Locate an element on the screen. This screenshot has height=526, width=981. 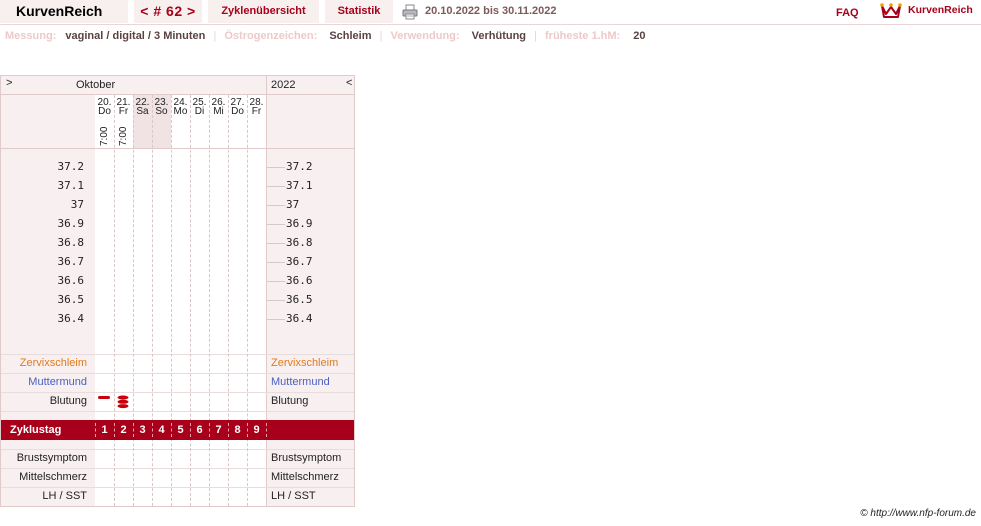
day-header: 21. Fr is located at coordinates (123, 107).